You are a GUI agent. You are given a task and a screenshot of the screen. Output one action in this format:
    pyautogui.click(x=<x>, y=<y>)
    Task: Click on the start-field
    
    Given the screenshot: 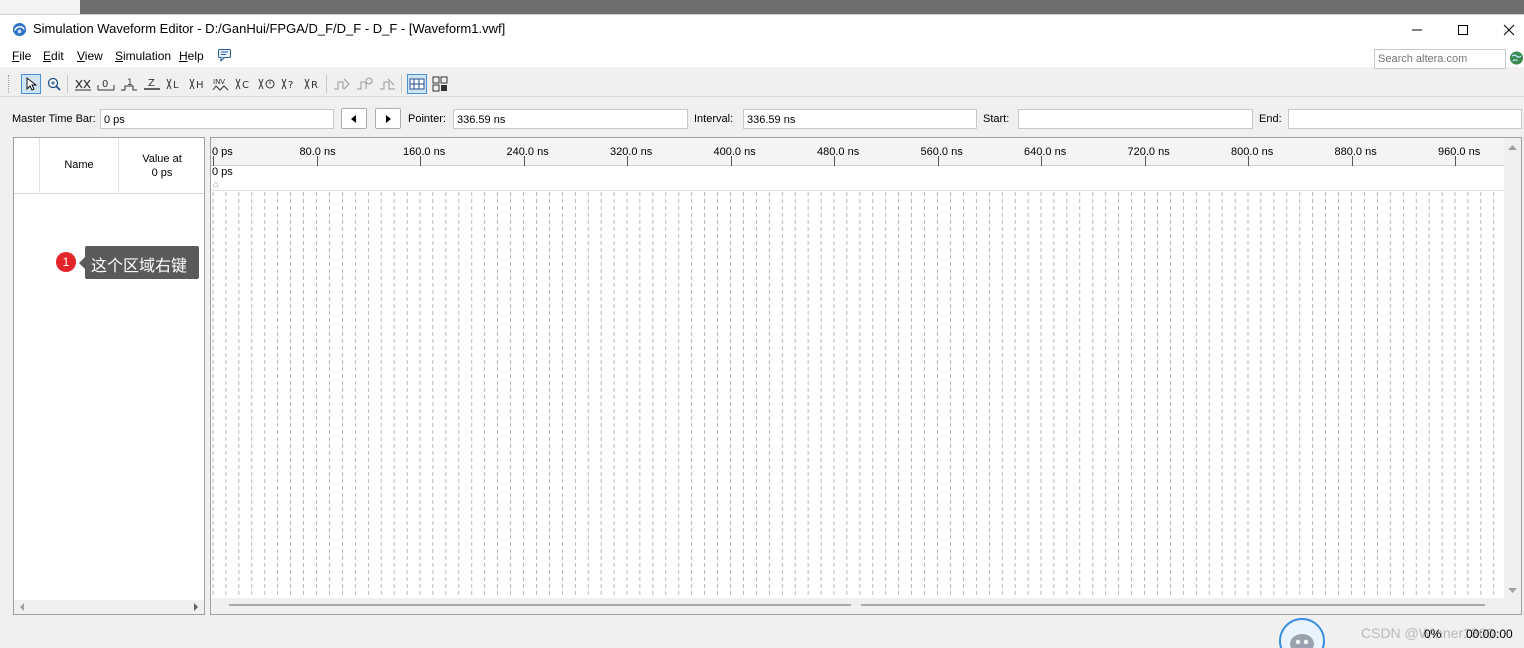 What is the action you would take?
    pyautogui.click(x=1135, y=119)
    